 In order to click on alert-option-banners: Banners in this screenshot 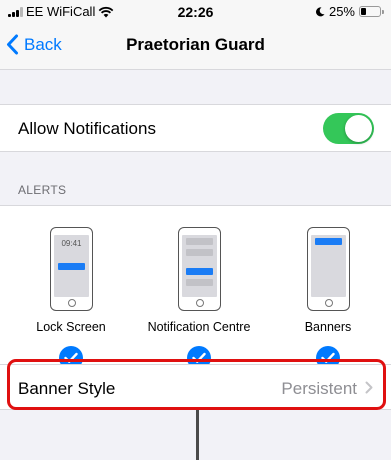, I will do `click(327, 288)`.